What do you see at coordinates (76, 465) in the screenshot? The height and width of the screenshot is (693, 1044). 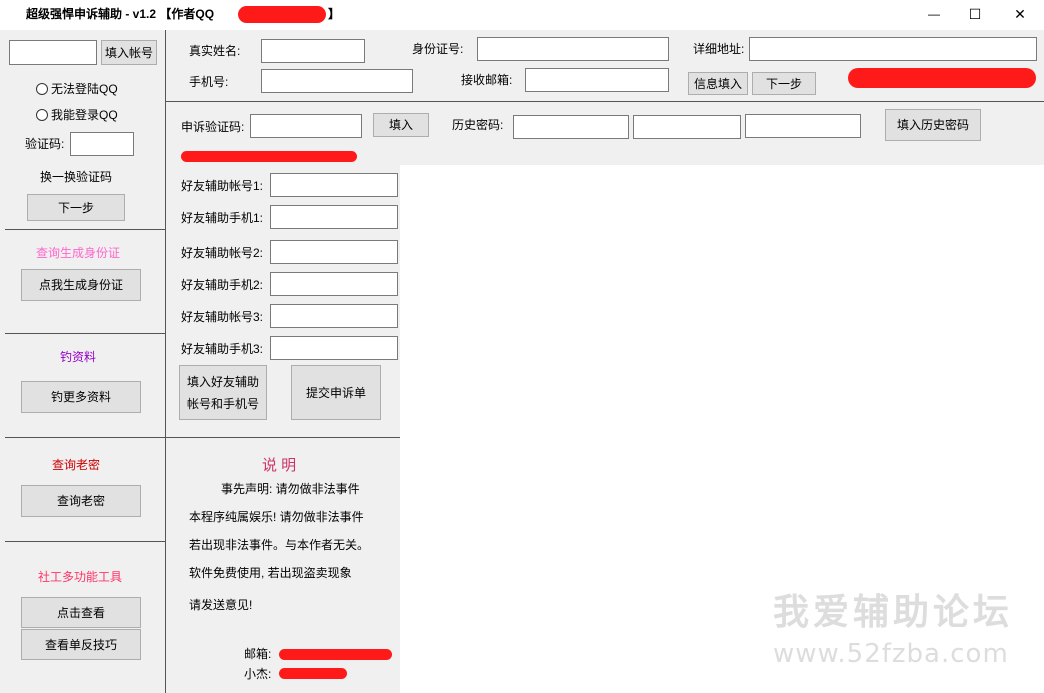 I see `section-pwd-title: 查询老密` at bounding box center [76, 465].